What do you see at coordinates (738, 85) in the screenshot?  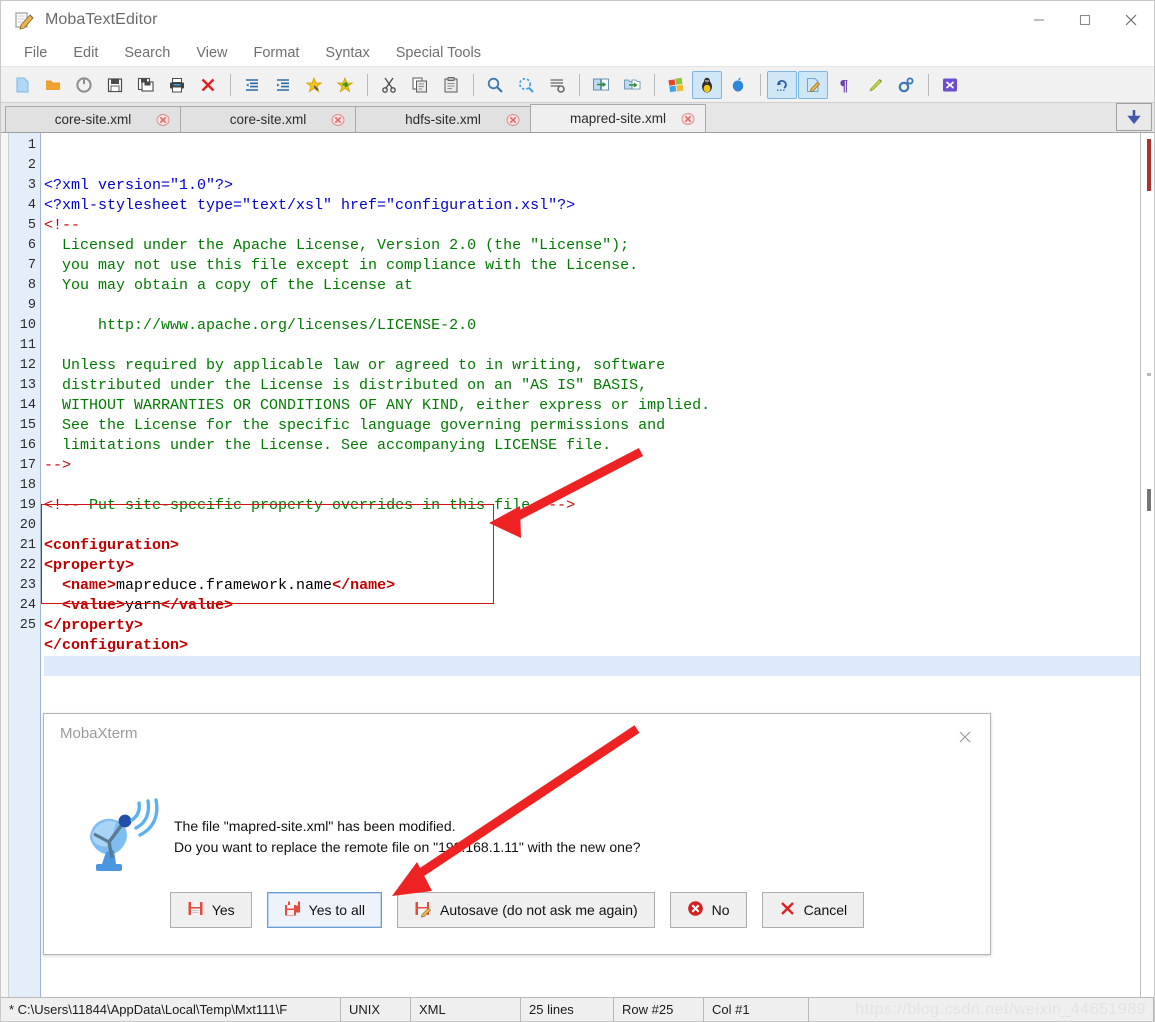 I see `mac-format-icon` at bounding box center [738, 85].